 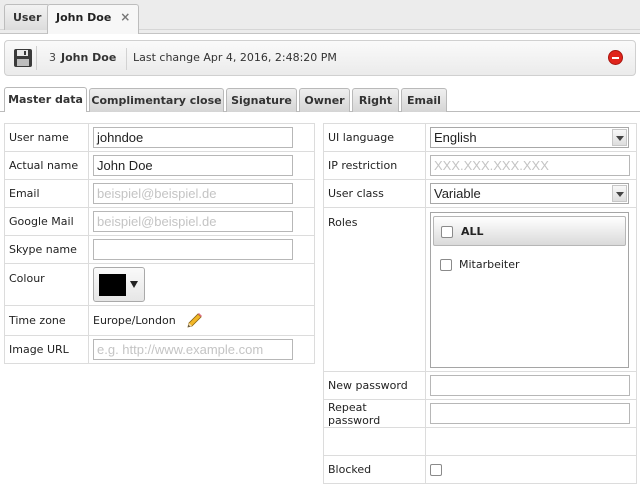 What do you see at coordinates (52, 57) in the screenshot?
I see `record-id: 3` at bounding box center [52, 57].